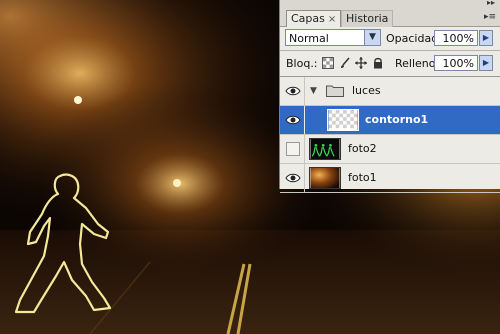  What do you see at coordinates (345, 63) in the screenshot?
I see `brush-icon` at bounding box center [345, 63].